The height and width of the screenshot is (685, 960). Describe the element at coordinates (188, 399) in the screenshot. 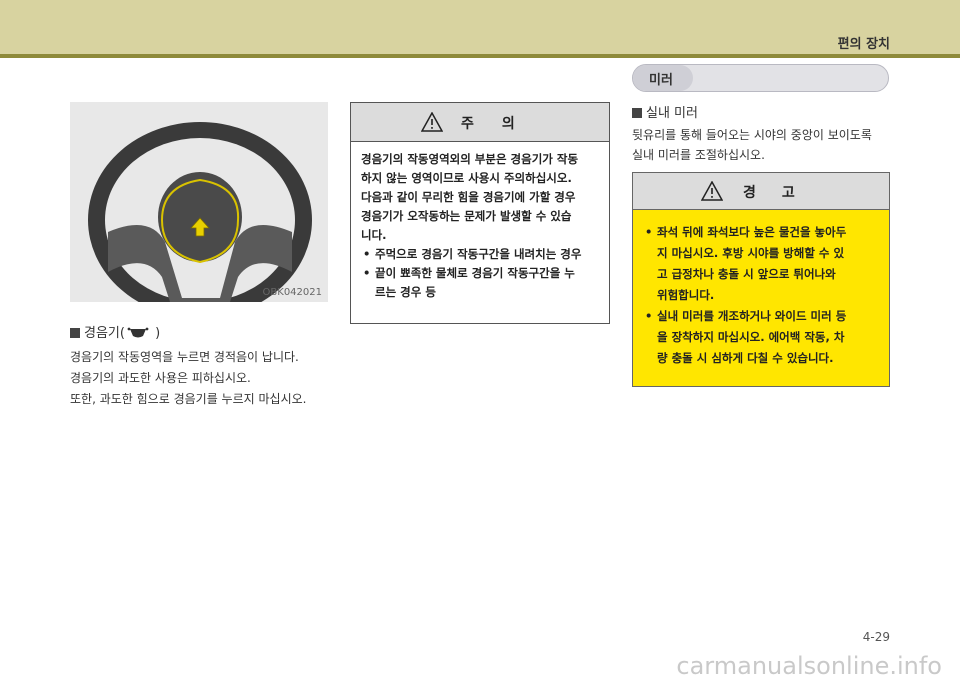

I see `horn-text-line-3: 또한, 과도한 힘으로 경음기를 누르지 마십시오.` at that location.